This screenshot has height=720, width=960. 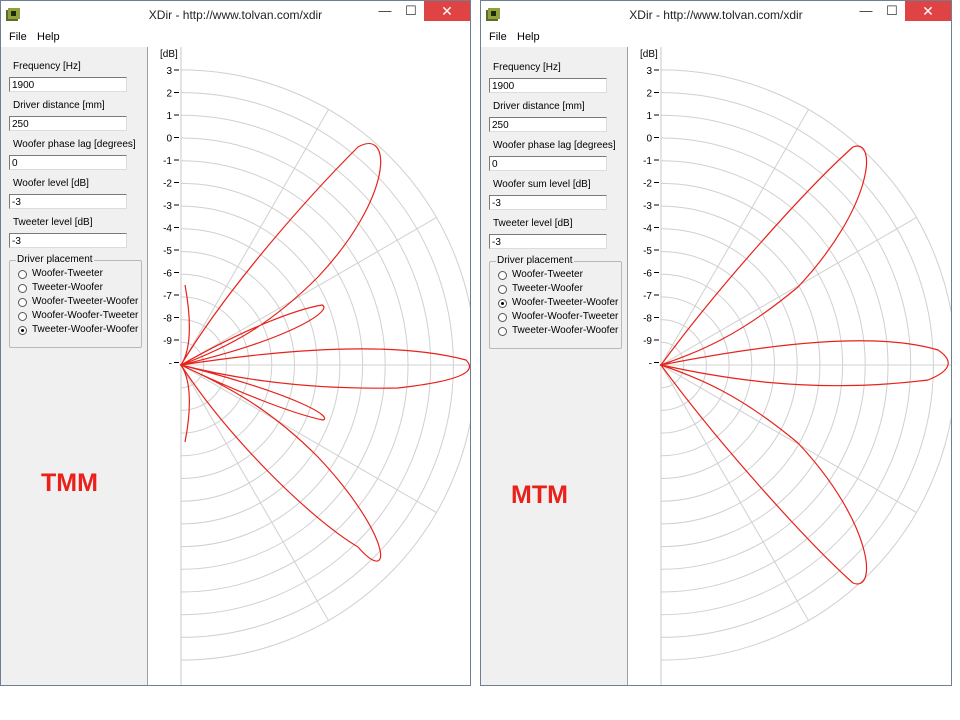 What do you see at coordinates (51, 183) in the screenshot?
I see `woofer-level-label: Woofer level [dB]` at bounding box center [51, 183].